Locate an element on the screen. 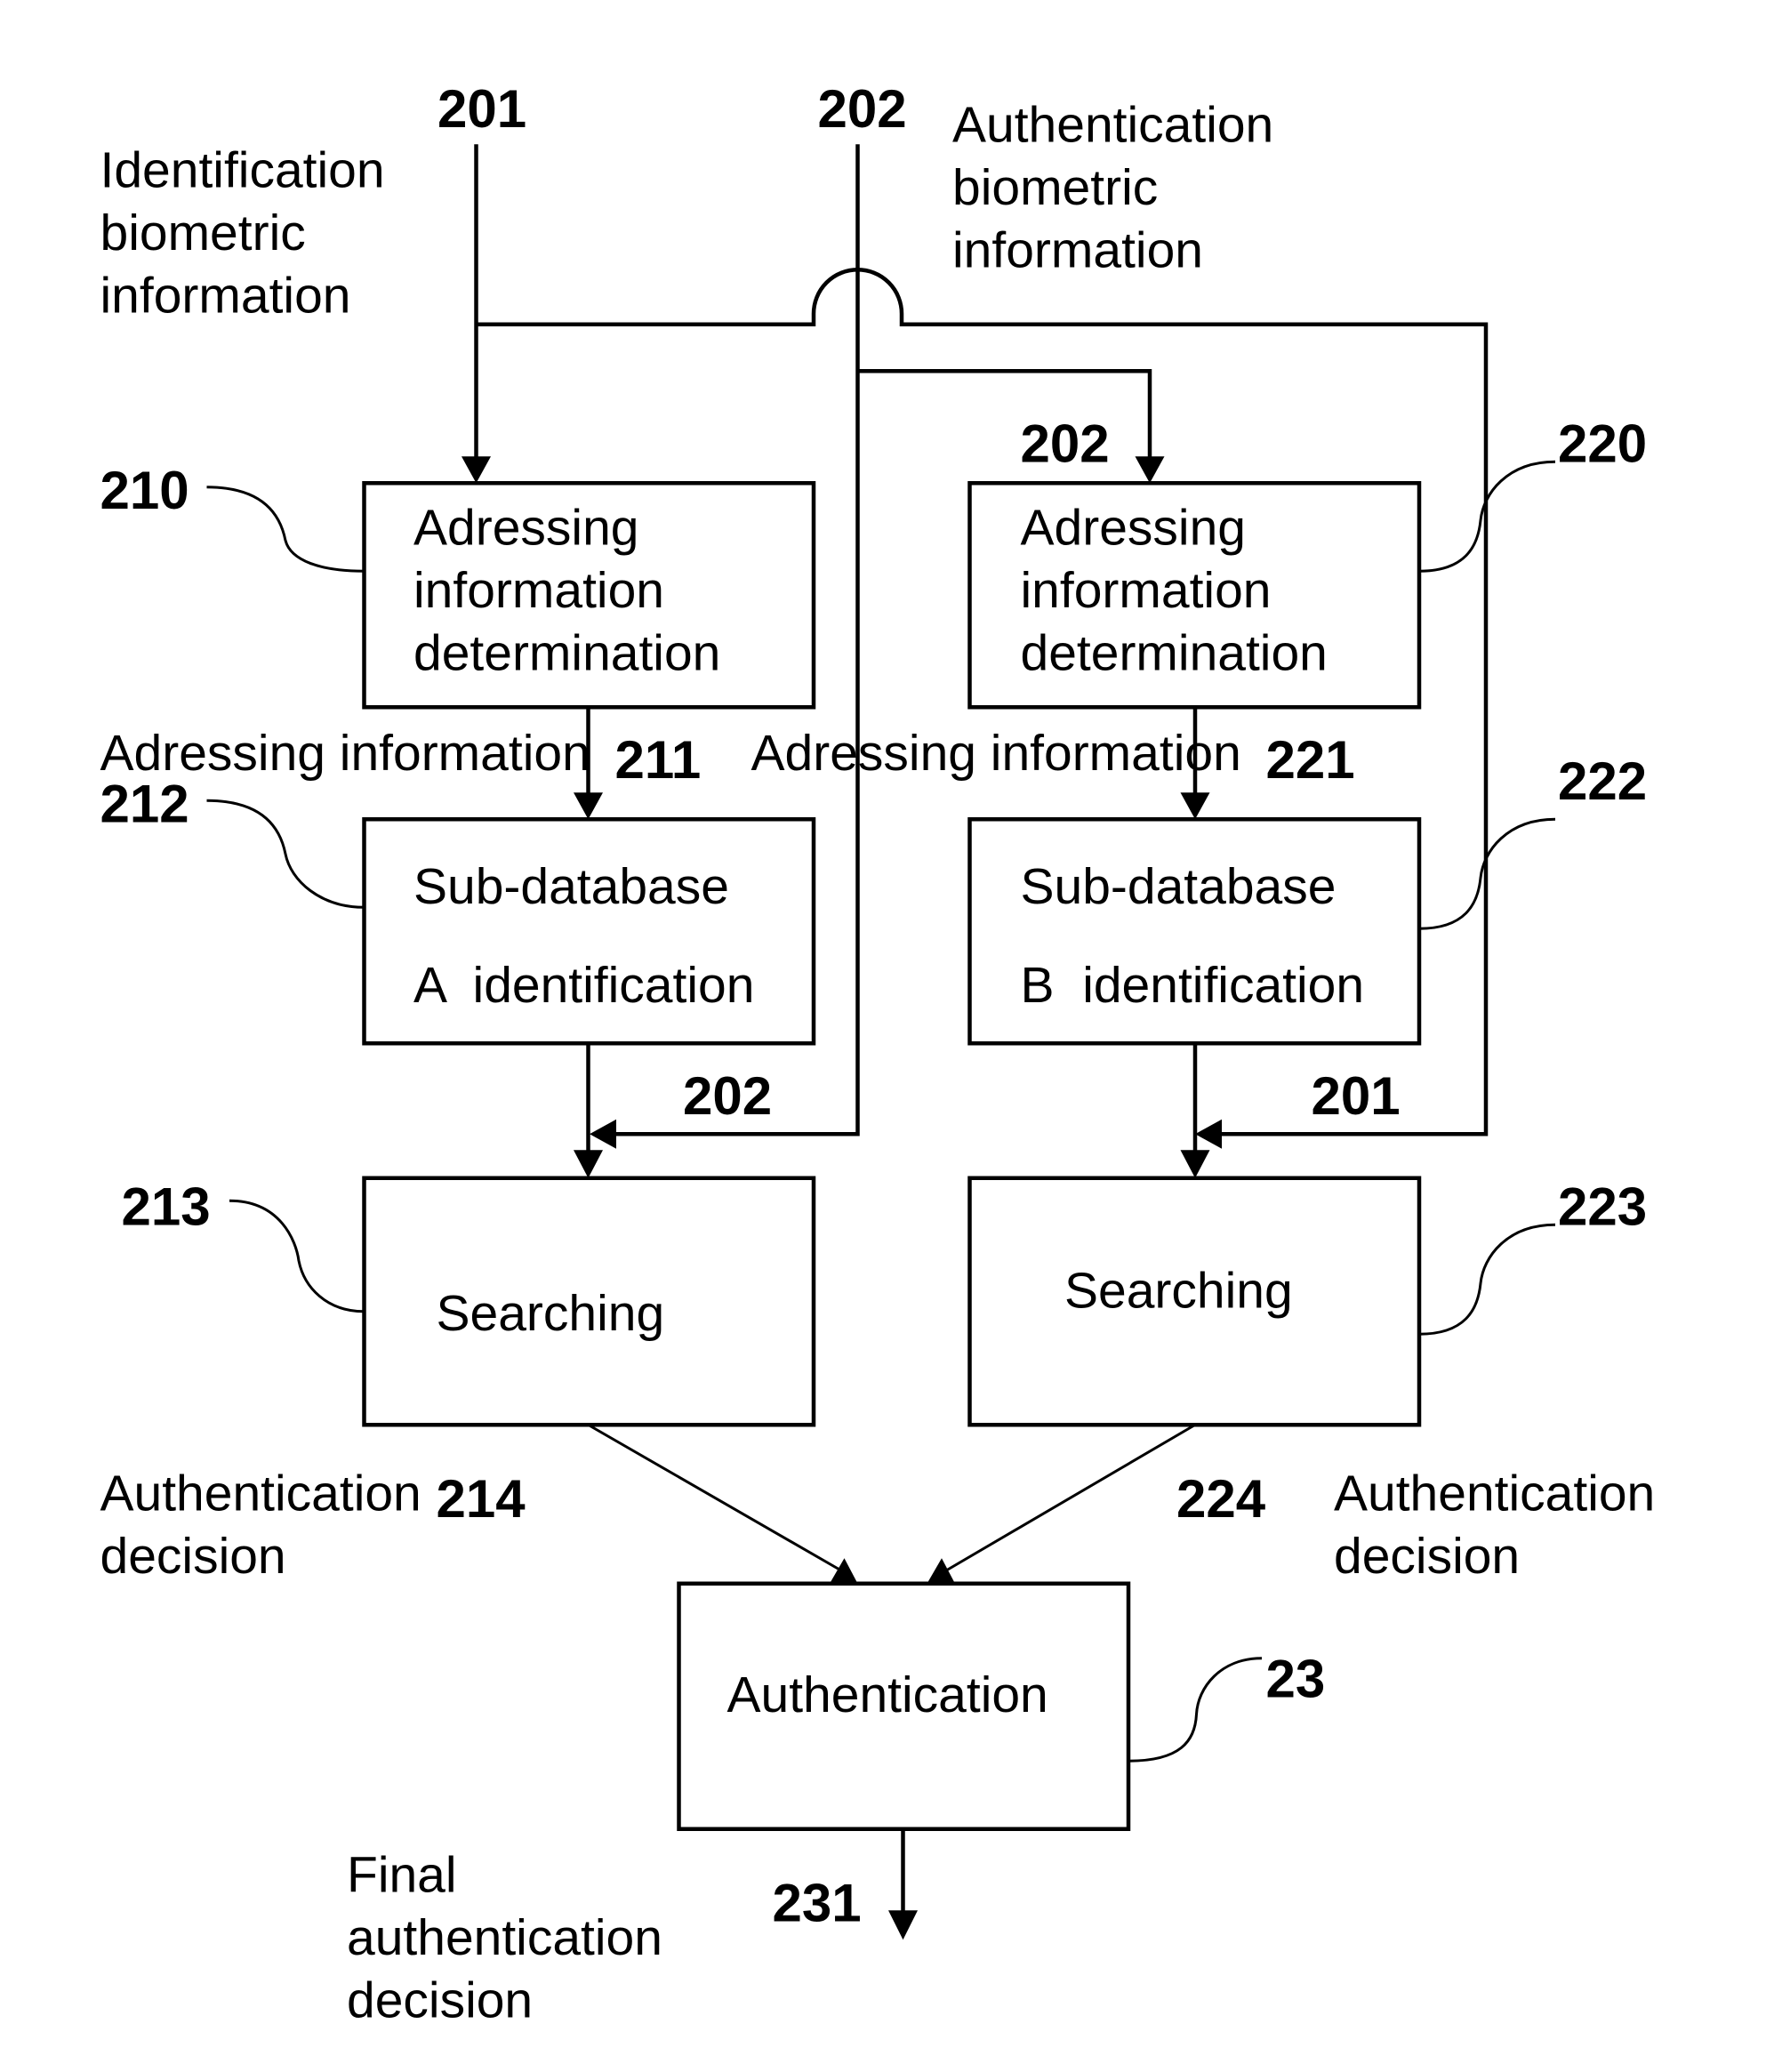  ref-201-search-right: 201 is located at coordinates (1356, 1096).